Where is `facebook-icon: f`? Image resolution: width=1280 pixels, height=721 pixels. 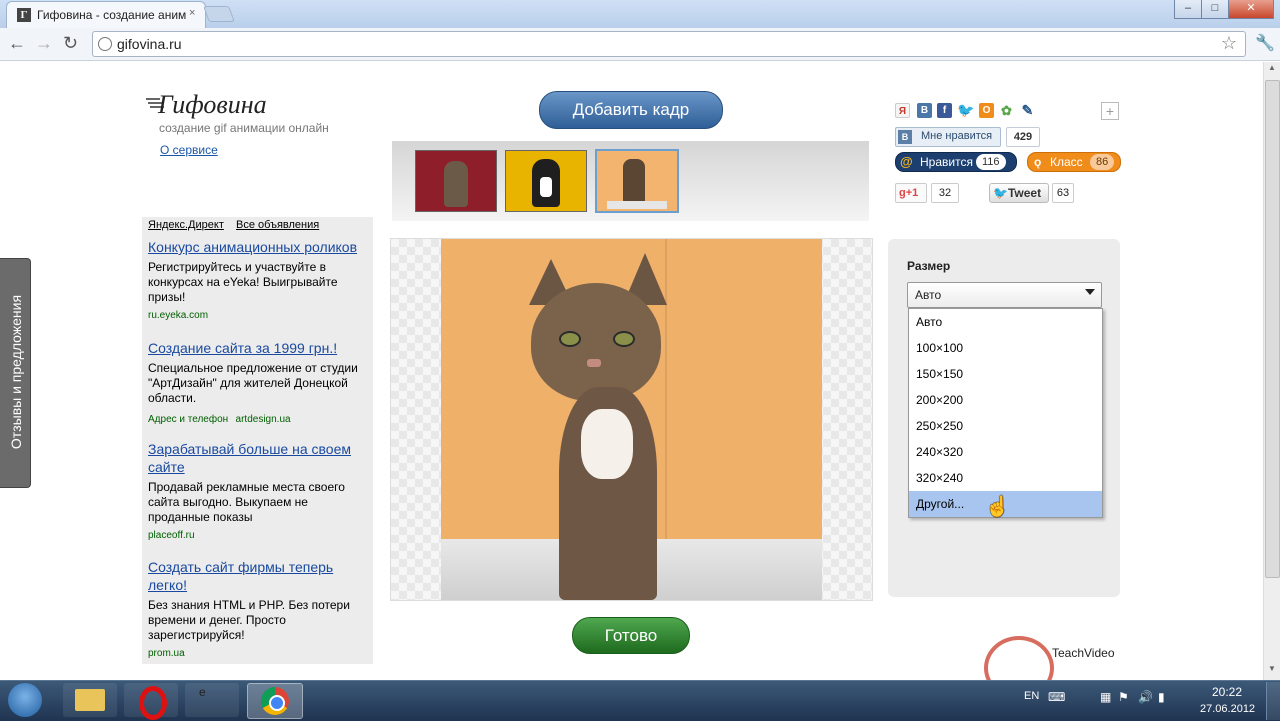 facebook-icon: f is located at coordinates (944, 110).